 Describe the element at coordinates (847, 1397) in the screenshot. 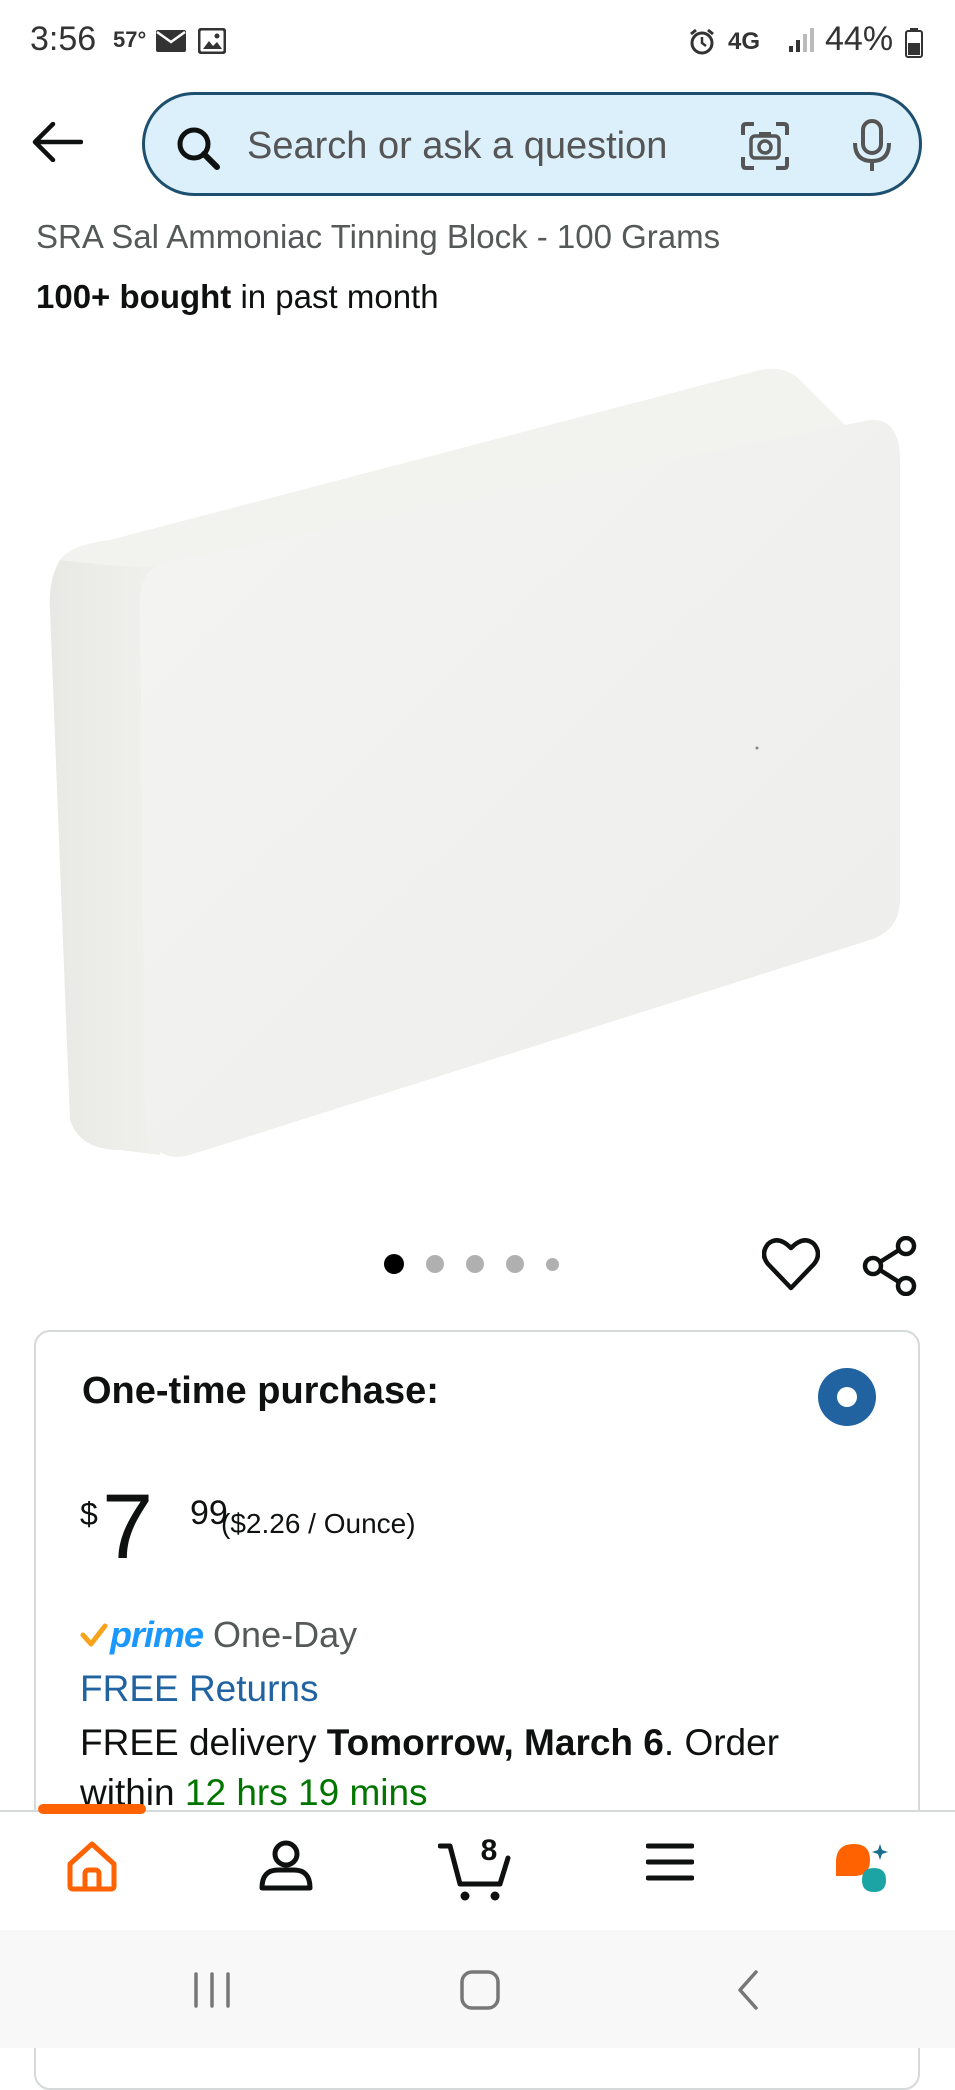

I see `one-time-purchase-radio` at that location.